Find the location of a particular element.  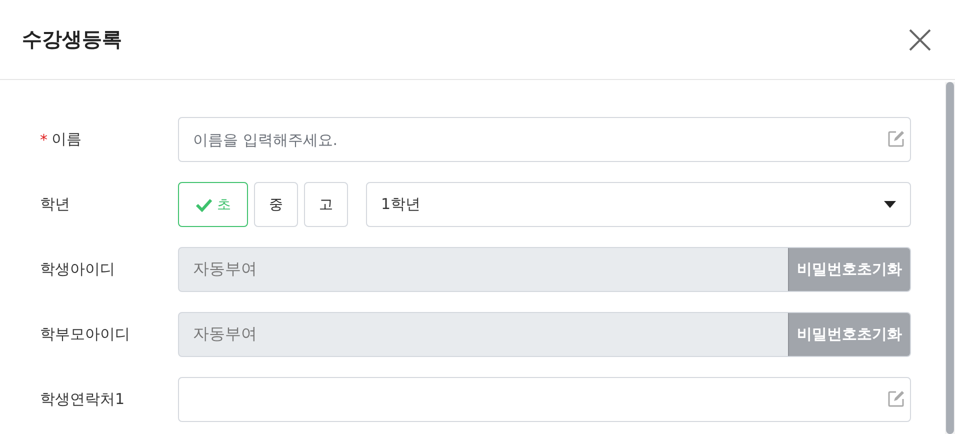

grade-select: 1학년 is located at coordinates (638, 204).